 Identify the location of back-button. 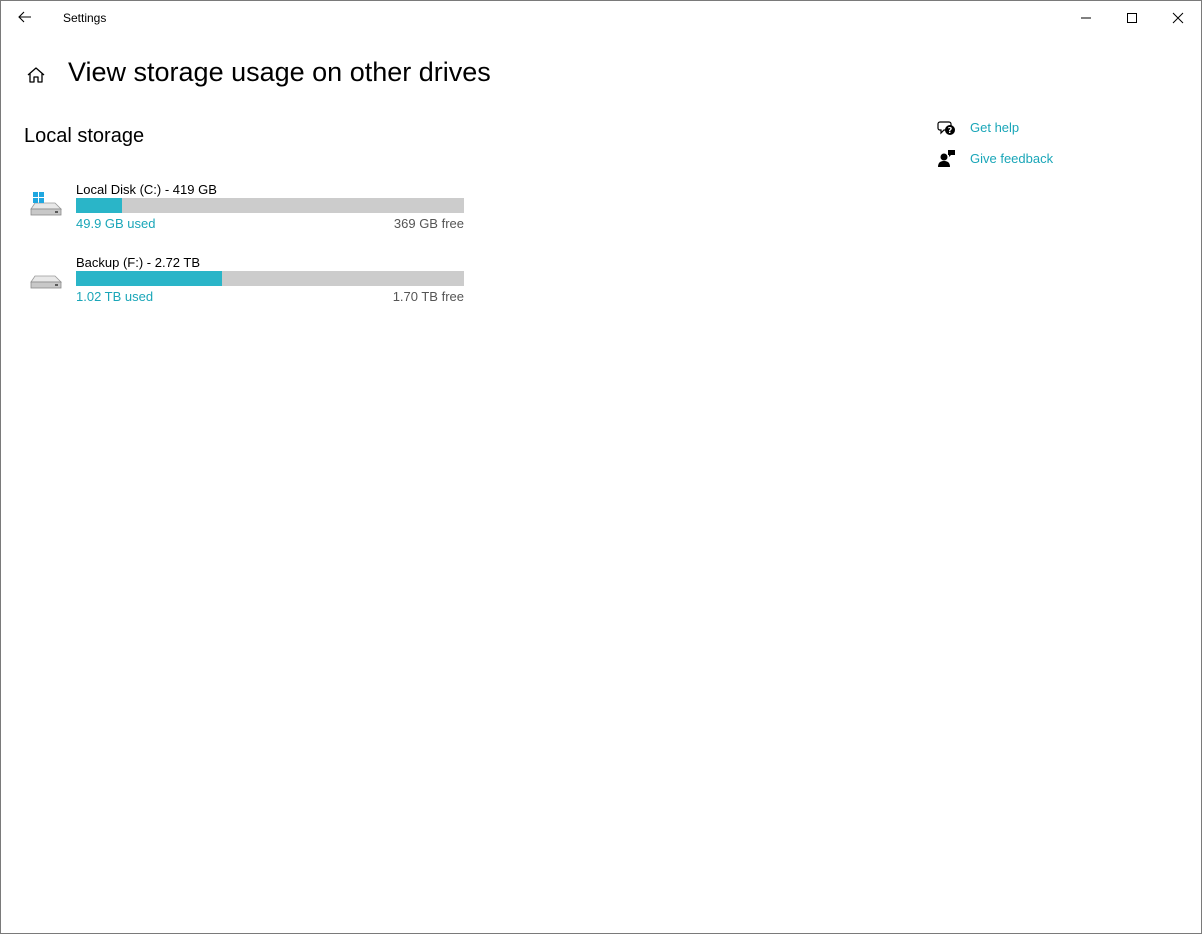
(25, 17).